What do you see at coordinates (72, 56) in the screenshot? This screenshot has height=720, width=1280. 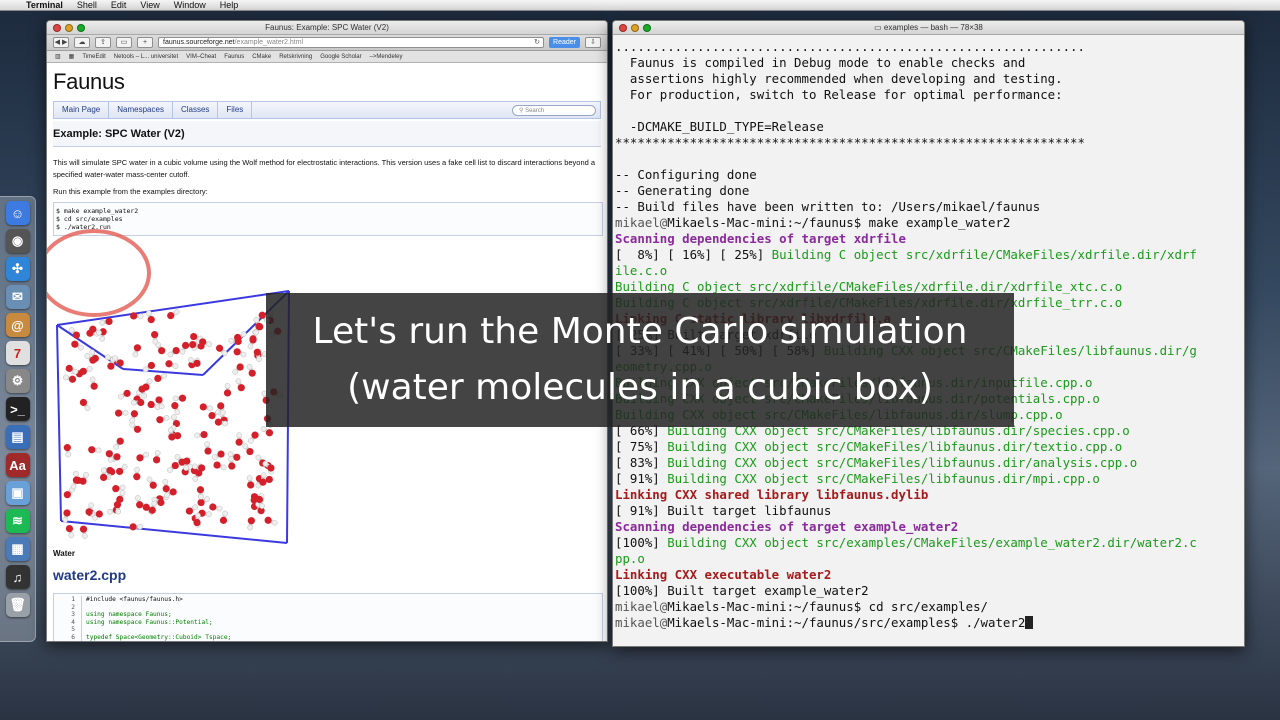 I see `bookmarks-grid-icon: ▦` at bounding box center [72, 56].